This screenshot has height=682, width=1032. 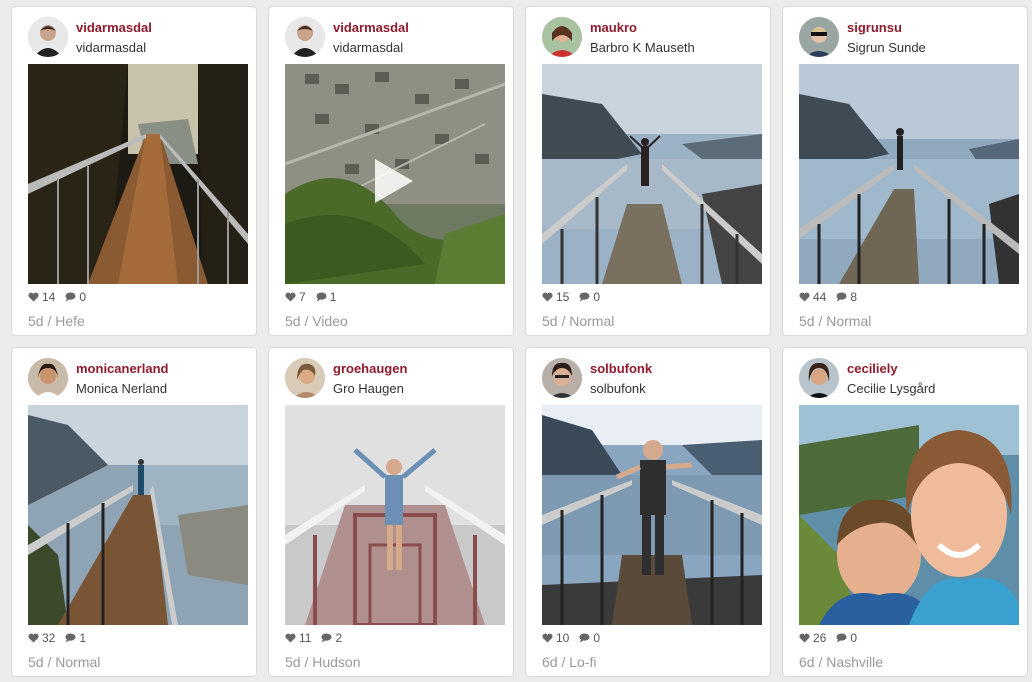 What do you see at coordinates (833, 638) in the screenshot?
I see `post-stats: 26 0` at bounding box center [833, 638].